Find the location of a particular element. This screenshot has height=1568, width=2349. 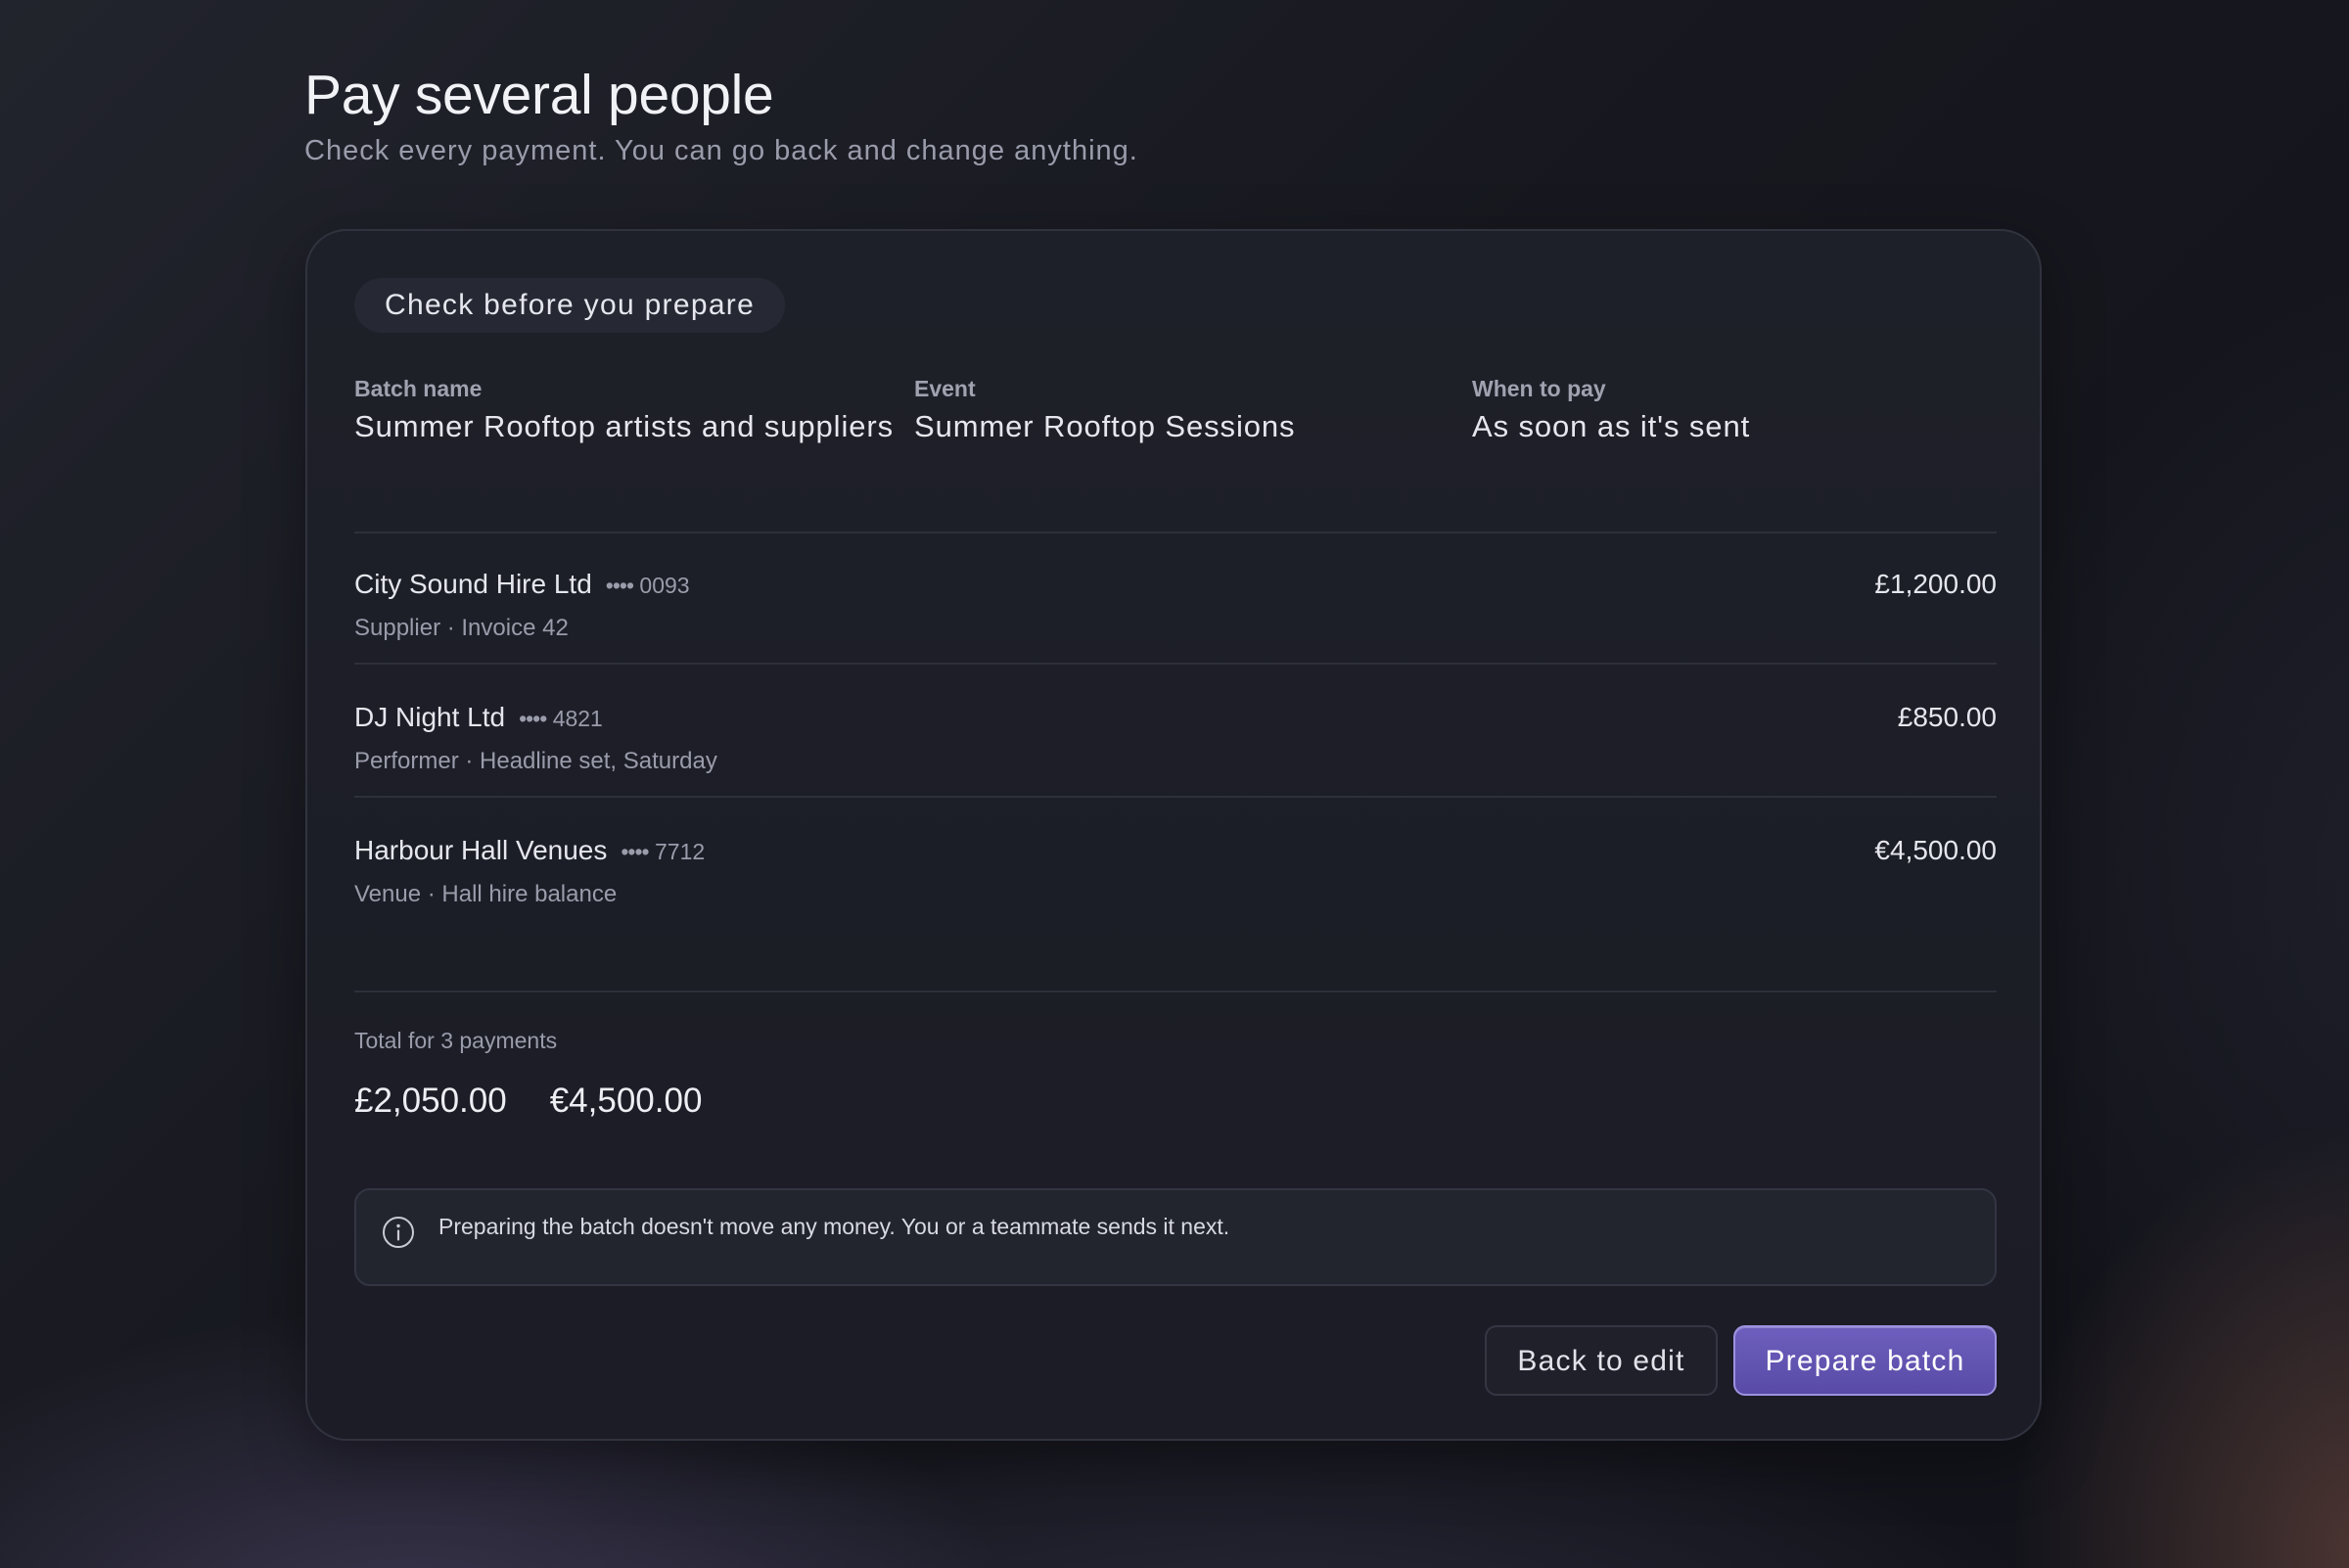

divider is located at coordinates (1175, 991).